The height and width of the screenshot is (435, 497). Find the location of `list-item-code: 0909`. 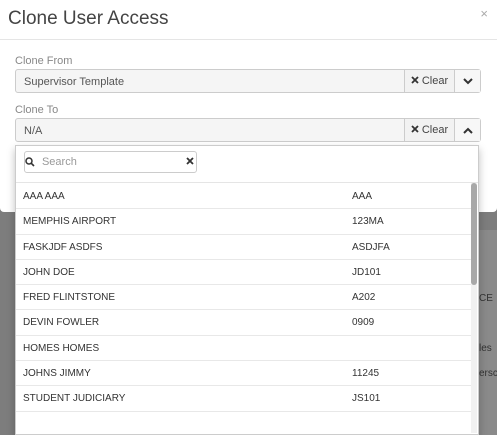

list-item-code: 0909 is located at coordinates (363, 323).